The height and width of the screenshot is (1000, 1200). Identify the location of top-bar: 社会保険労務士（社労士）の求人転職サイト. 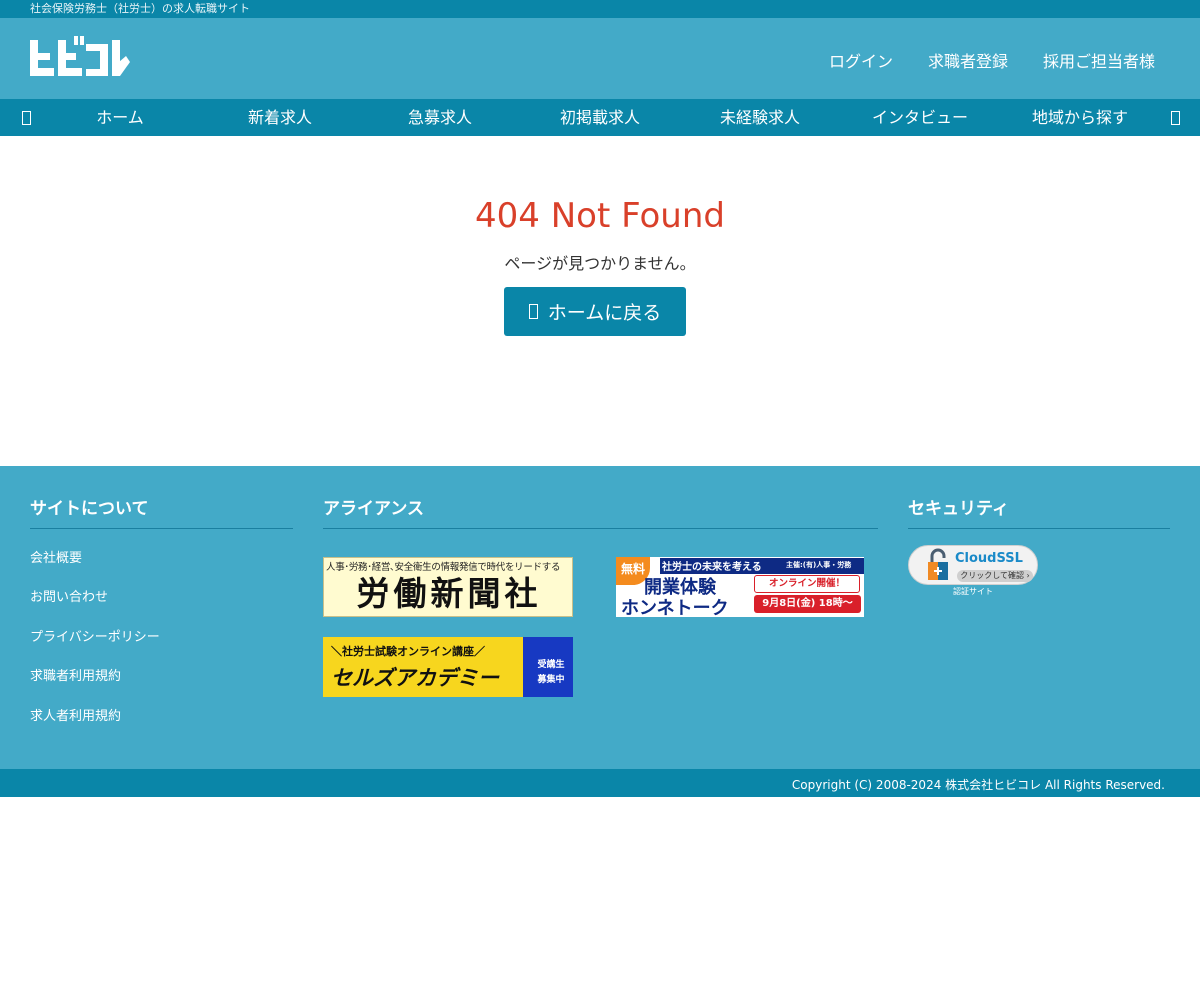
(600, 9).